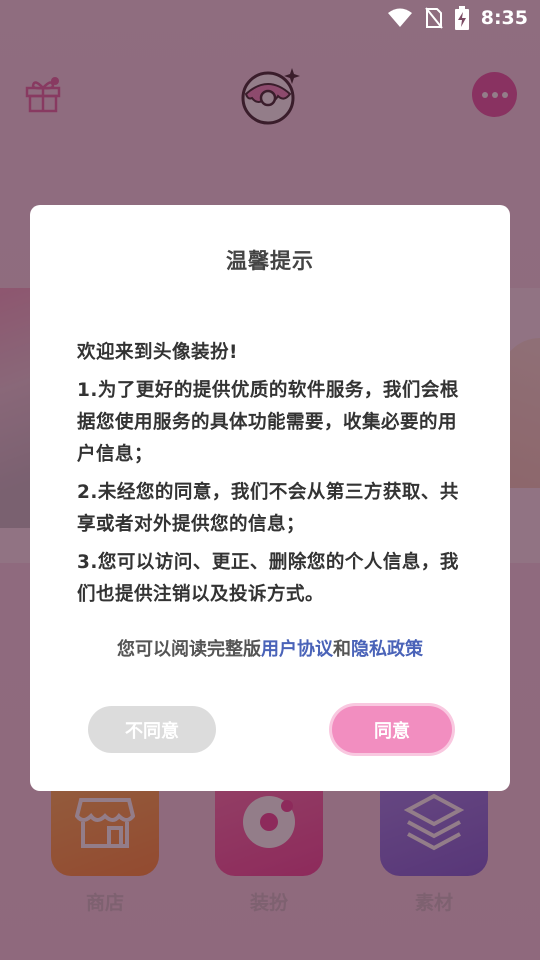  I want to click on agree-button: 同意, so click(392, 729).